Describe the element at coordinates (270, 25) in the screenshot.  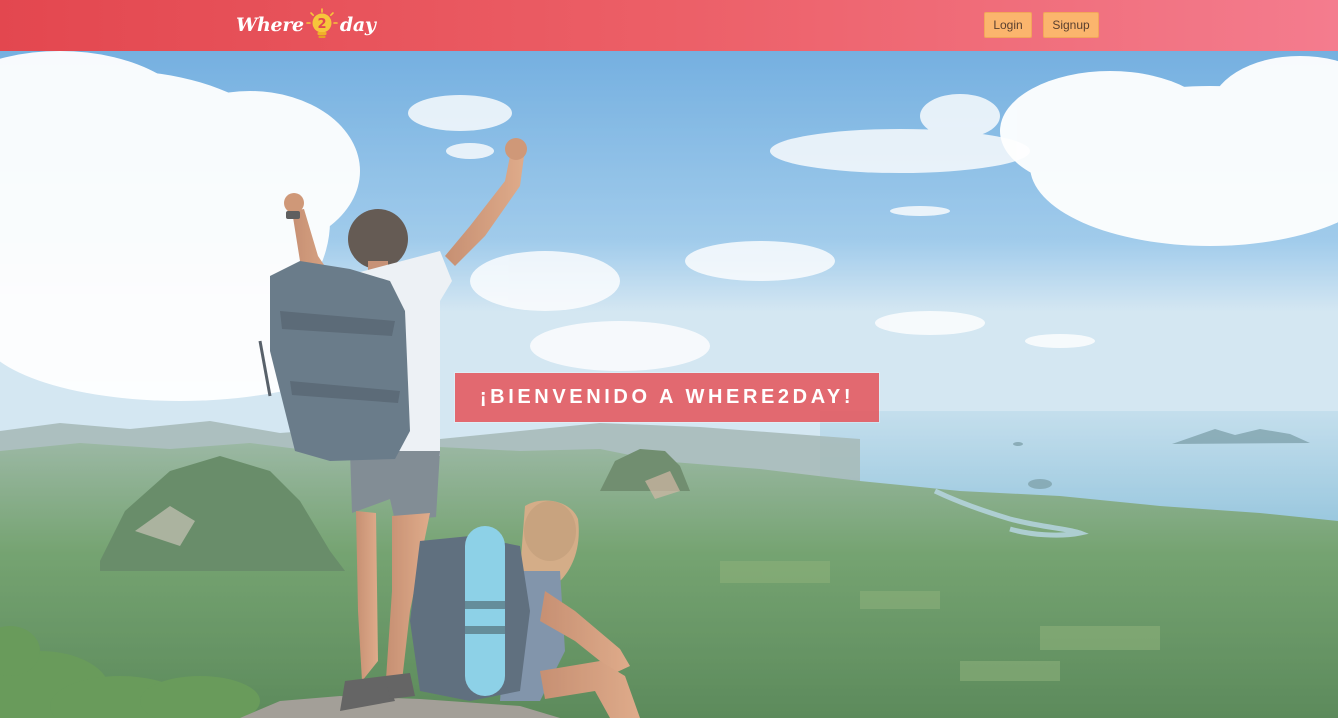
I see `brand-word-where: Where` at that location.